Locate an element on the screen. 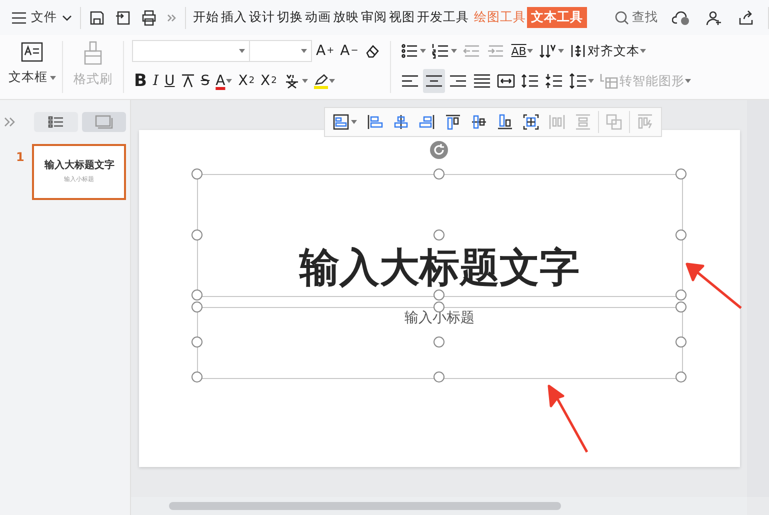 The image size is (769, 515). slide-subtitle: 输入小标题 is located at coordinates (439, 318).